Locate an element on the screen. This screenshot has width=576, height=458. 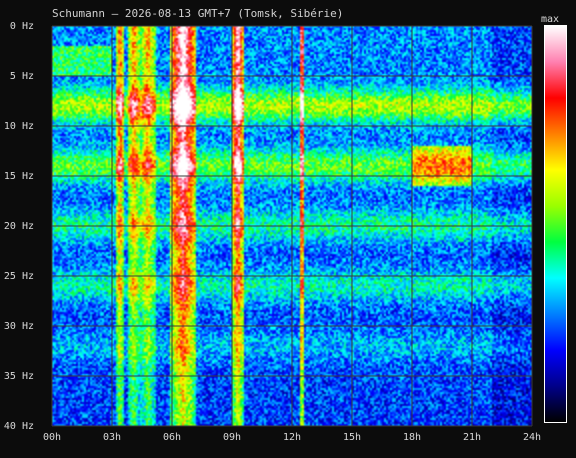
y-tick-label: 0 Hz is located at coordinates (22, 26).